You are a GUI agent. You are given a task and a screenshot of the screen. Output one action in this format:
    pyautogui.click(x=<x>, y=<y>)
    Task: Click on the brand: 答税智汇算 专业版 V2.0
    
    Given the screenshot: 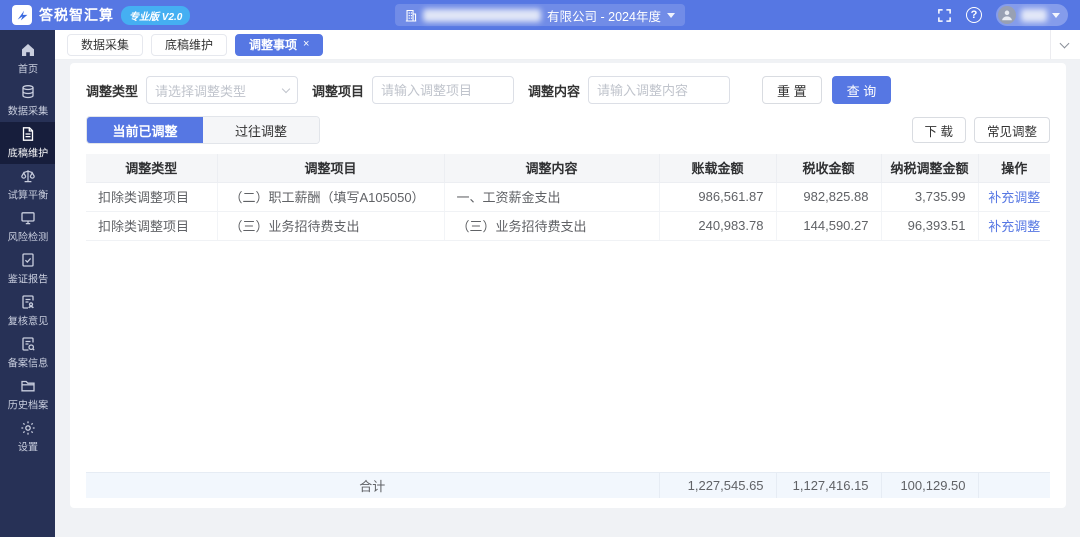 What is the action you would take?
    pyautogui.click(x=101, y=15)
    